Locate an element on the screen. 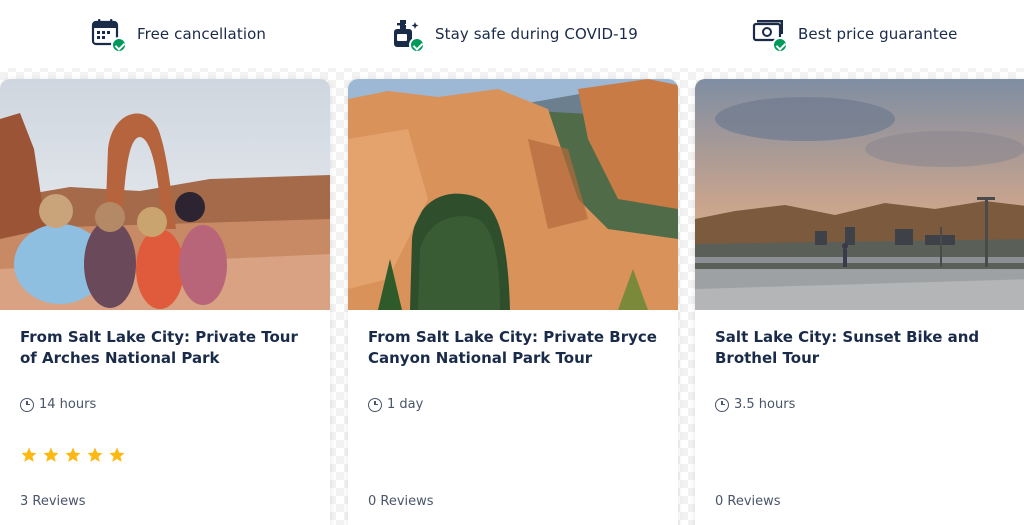 This screenshot has width=1024, height=525. duration-label: 3.5 hours is located at coordinates (765, 404).